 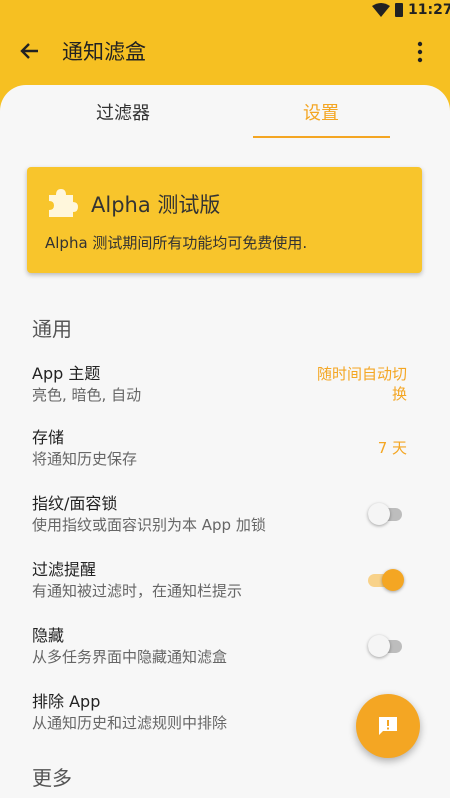 What do you see at coordinates (149, 525) in the screenshot?
I see `setting-subtitle: 使用指纹或面容识别为本 App 加锁` at bounding box center [149, 525].